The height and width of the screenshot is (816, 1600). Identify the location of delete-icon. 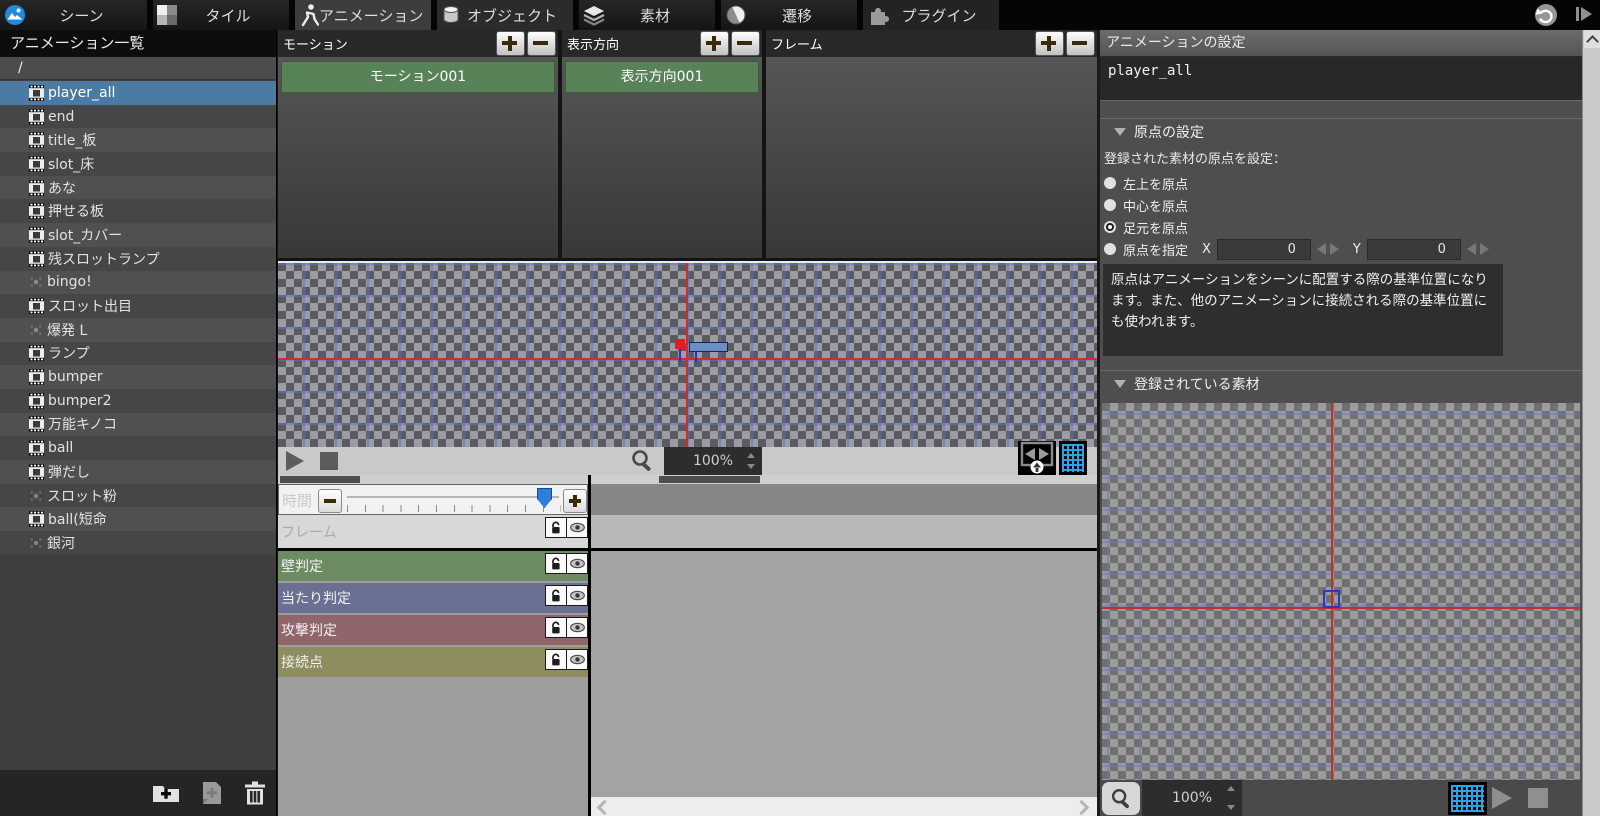
(255, 793).